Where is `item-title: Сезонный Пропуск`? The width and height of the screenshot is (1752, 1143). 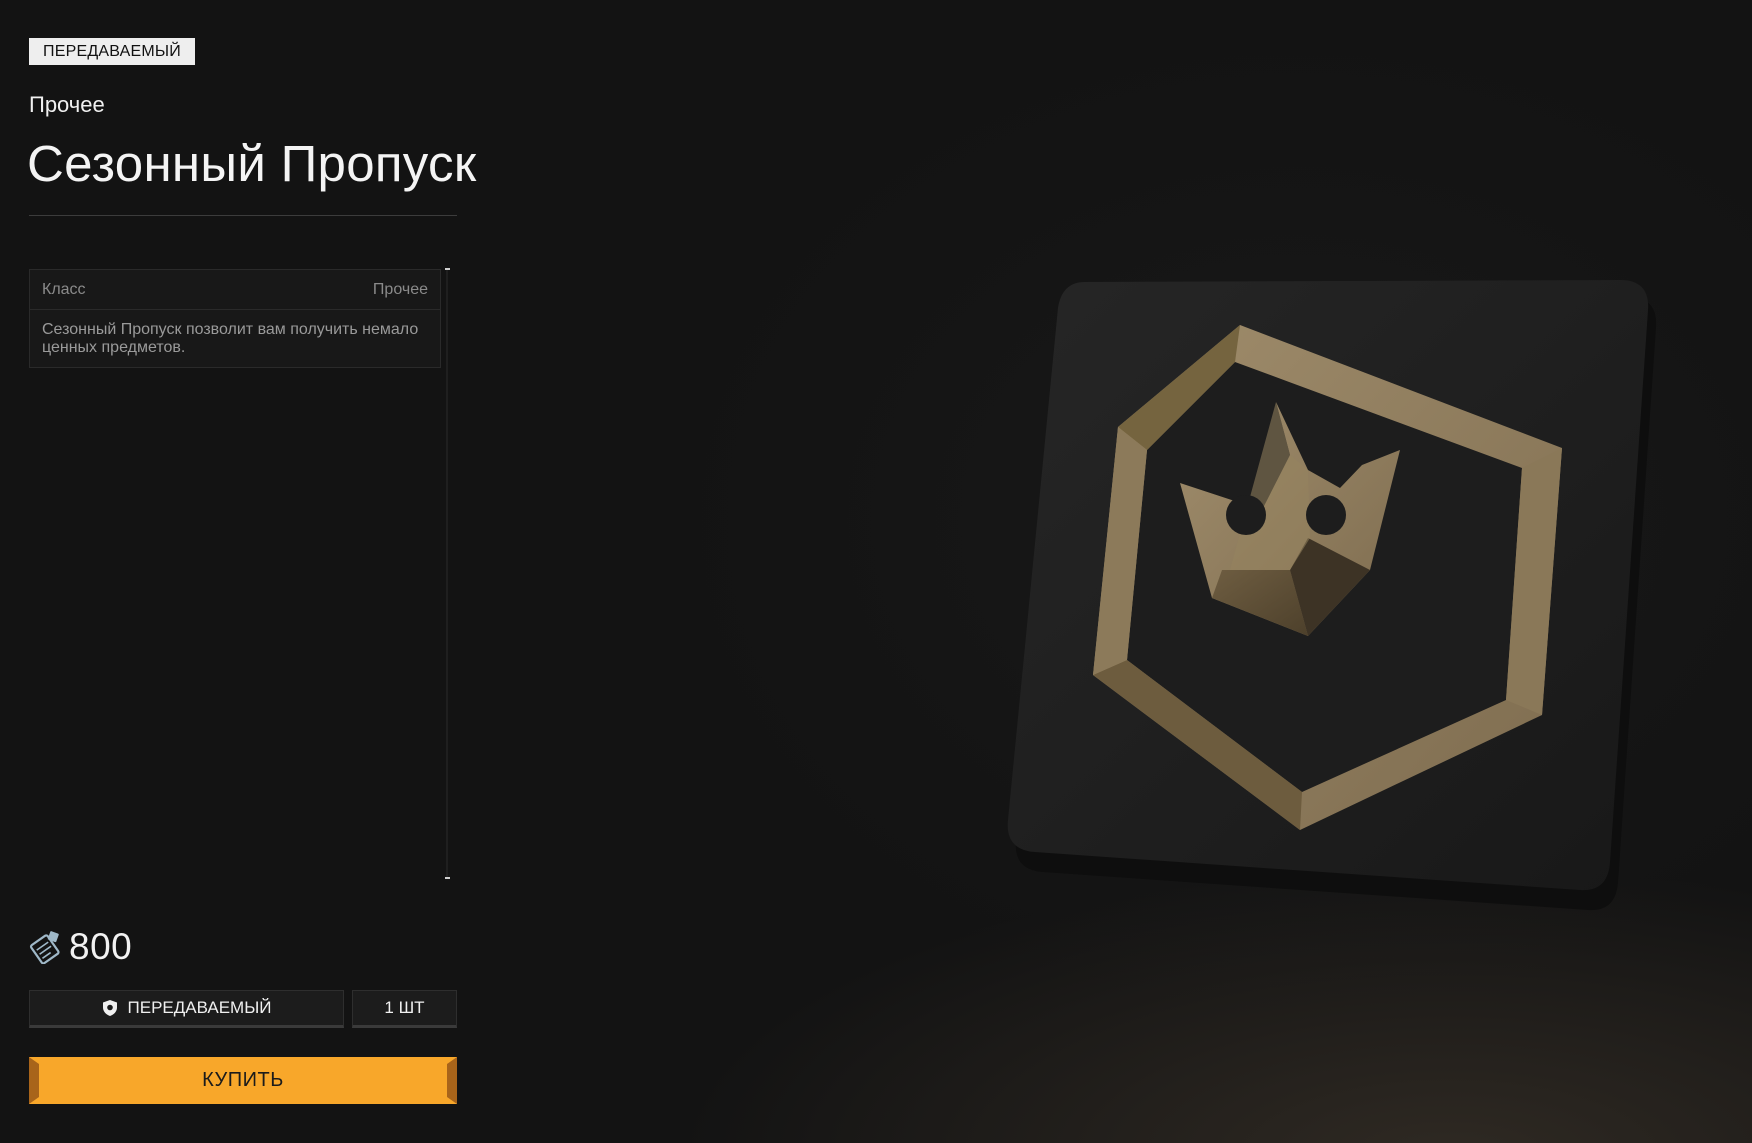 item-title: Сезонный Пропуск is located at coordinates (252, 163).